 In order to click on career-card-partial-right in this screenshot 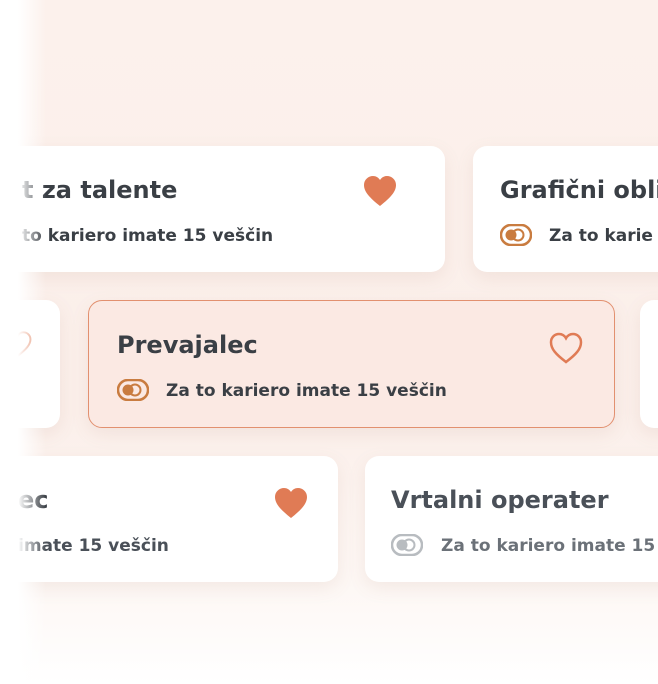, I will do `click(649, 364)`.